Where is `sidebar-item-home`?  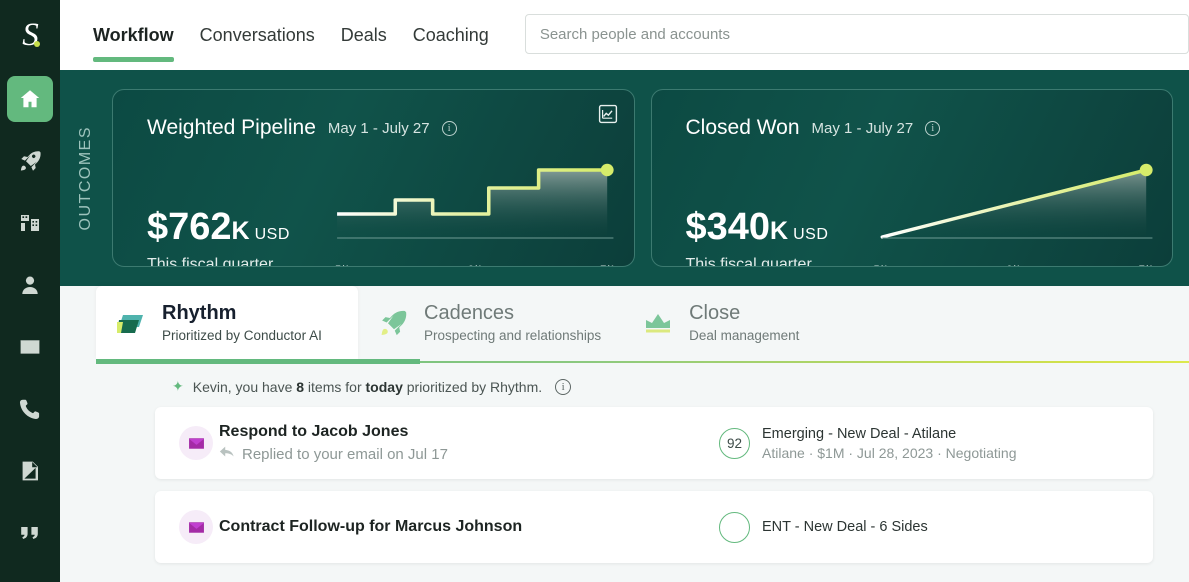 sidebar-item-home is located at coordinates (30, 99).